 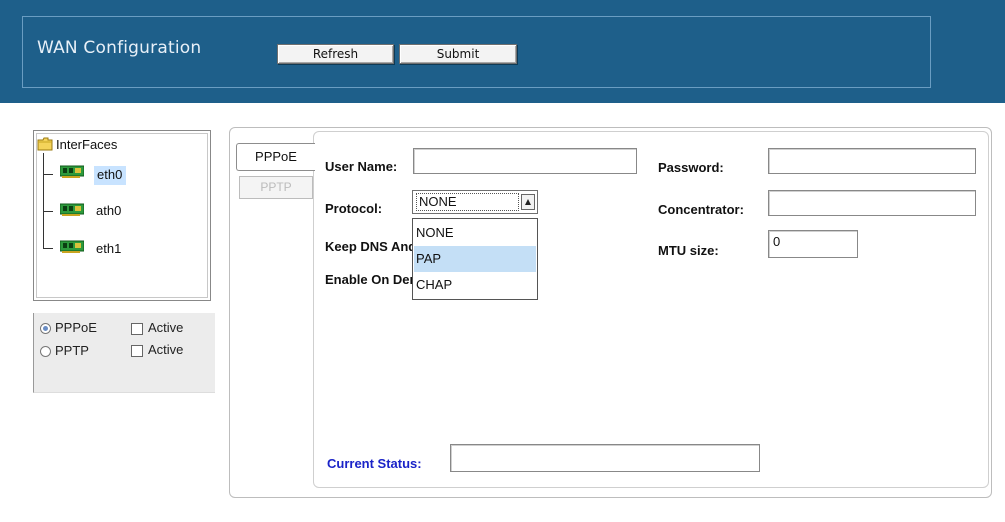 I want to click on pptp-active-label: Active, so click(x=166, y=349).